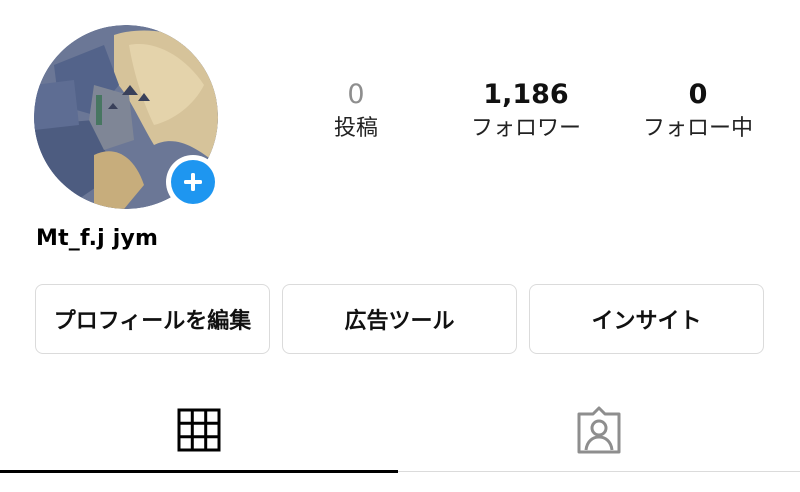 This screenshot has height=492, width=800. What do you see at coordinates (199, 430) in the screenshot?
I see `grid-icon` at bounding box center [199, 430].